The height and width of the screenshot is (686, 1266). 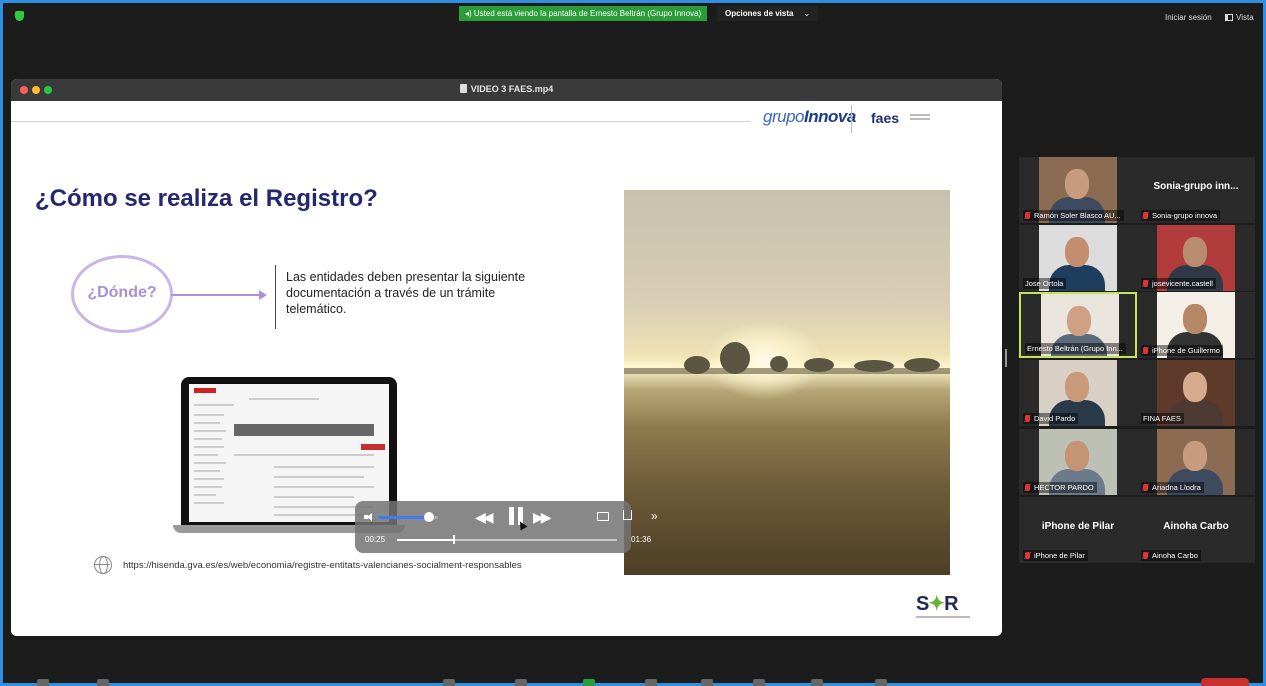 I want to click on participant-tile: Ariadna Llodra, so click(x=1196, y=462).